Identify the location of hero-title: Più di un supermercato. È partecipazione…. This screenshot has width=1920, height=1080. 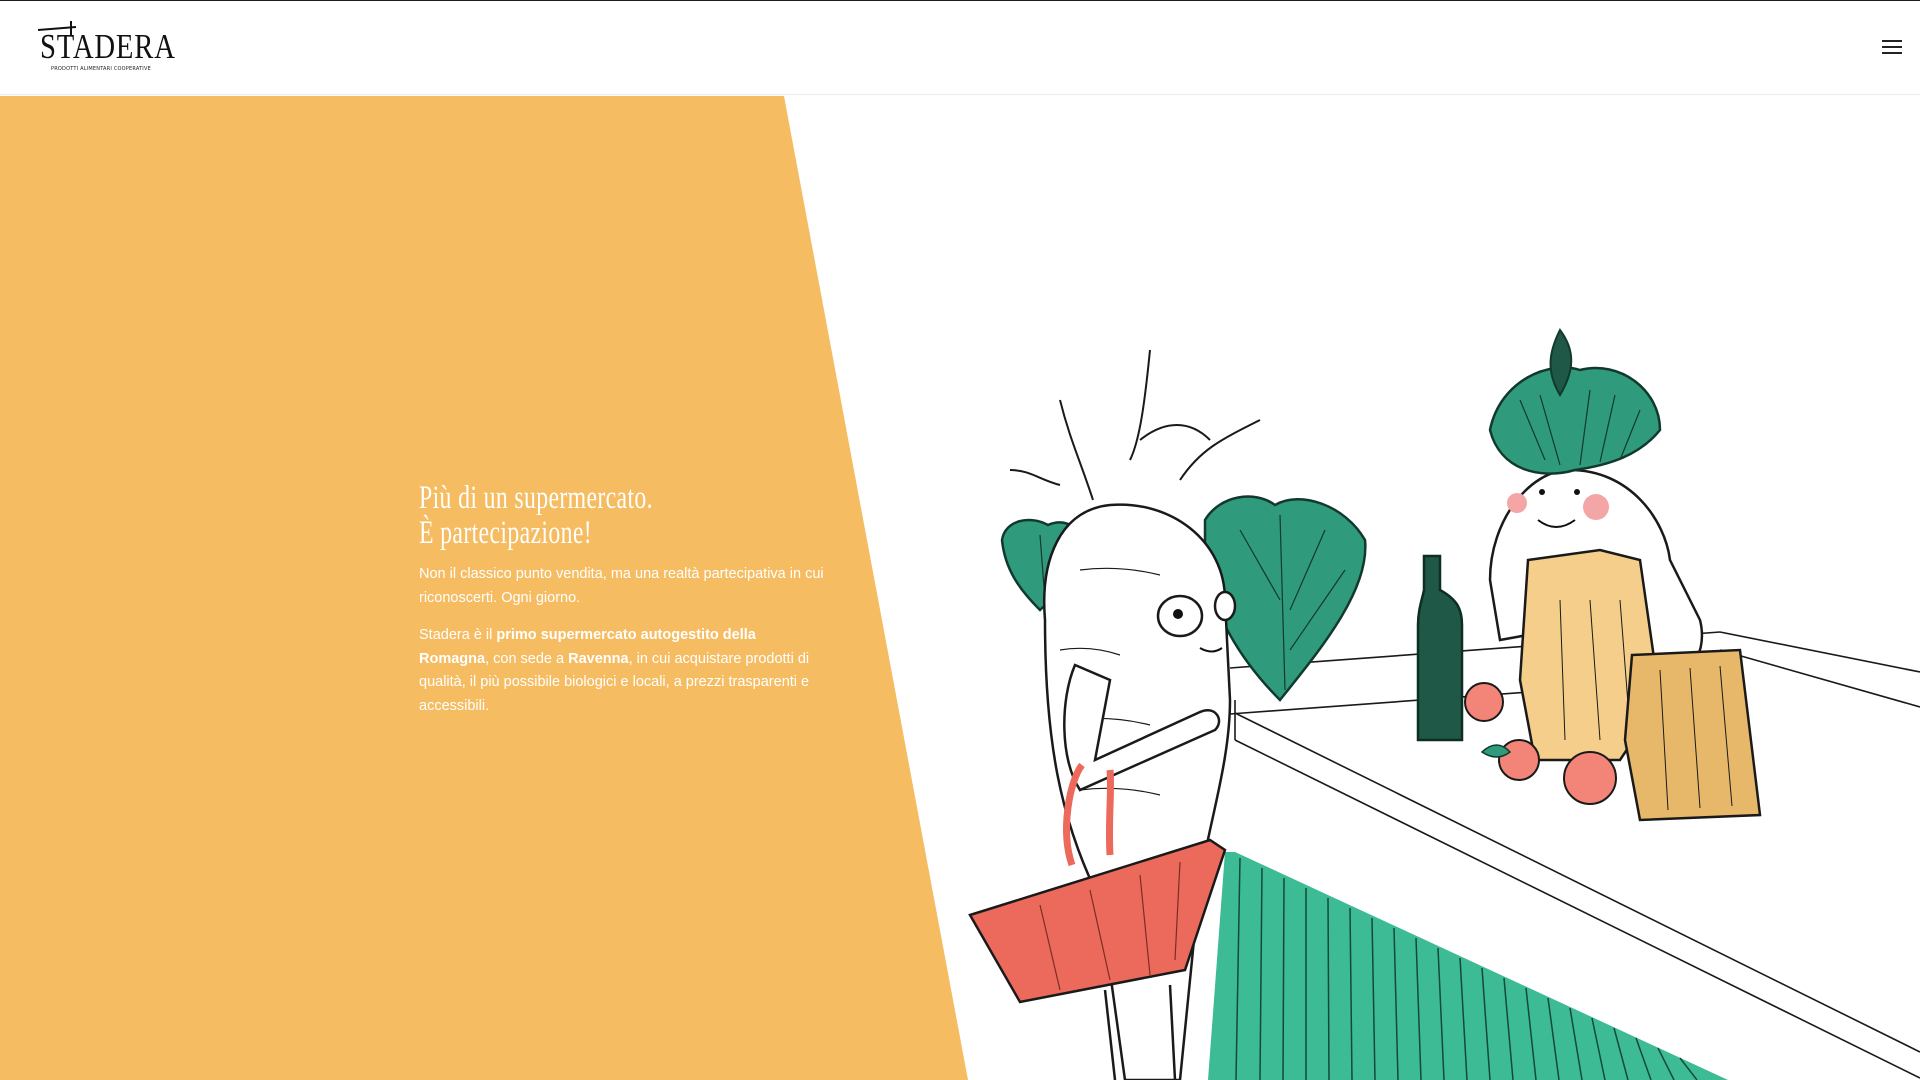
(566, 516).